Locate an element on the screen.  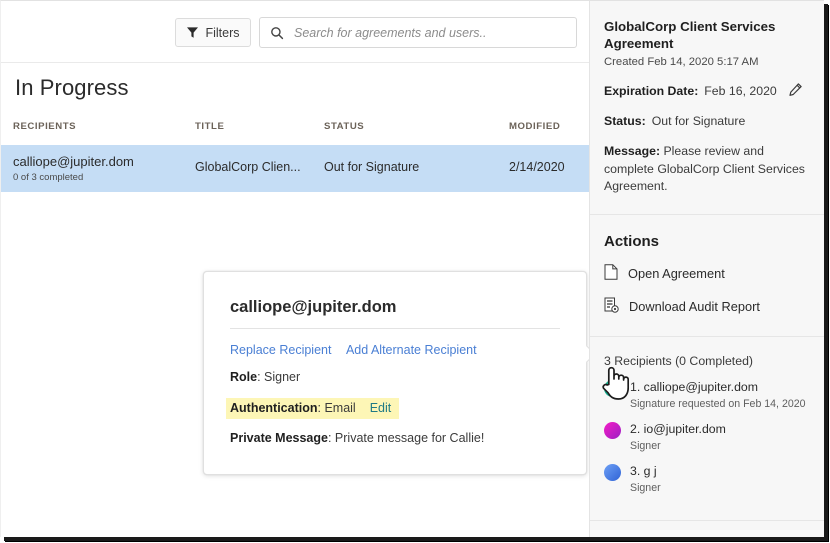
audit-report-icon is located at coordinates (611, 306).